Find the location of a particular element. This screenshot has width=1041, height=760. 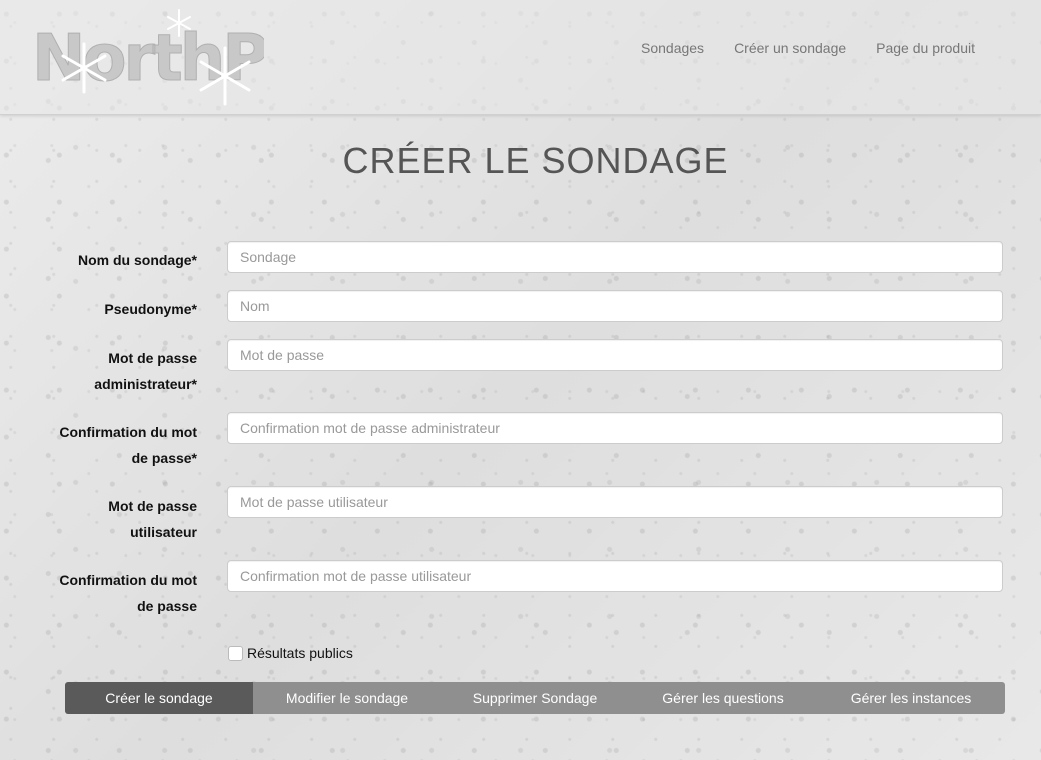

user-password-confirm-label: Confirmation du mot de passe is located at coordinates (128, 593).